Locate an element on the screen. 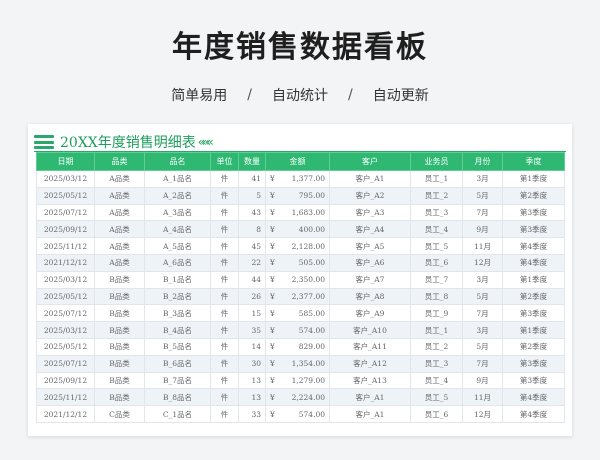 Image resolution: width=600 pixels, height=460 pixels. table-cell: 员工_1 is located at coordinates (436, 179).